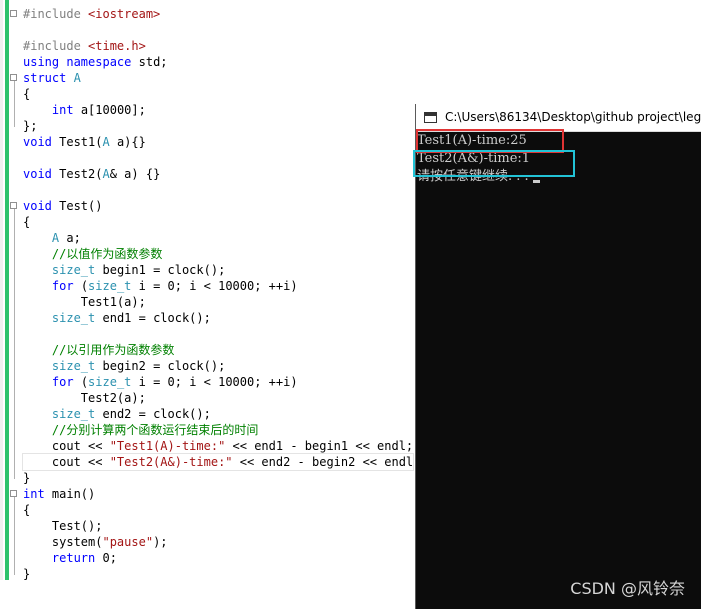  I want to click on code-line: using namespace std;, so click(218, 62).